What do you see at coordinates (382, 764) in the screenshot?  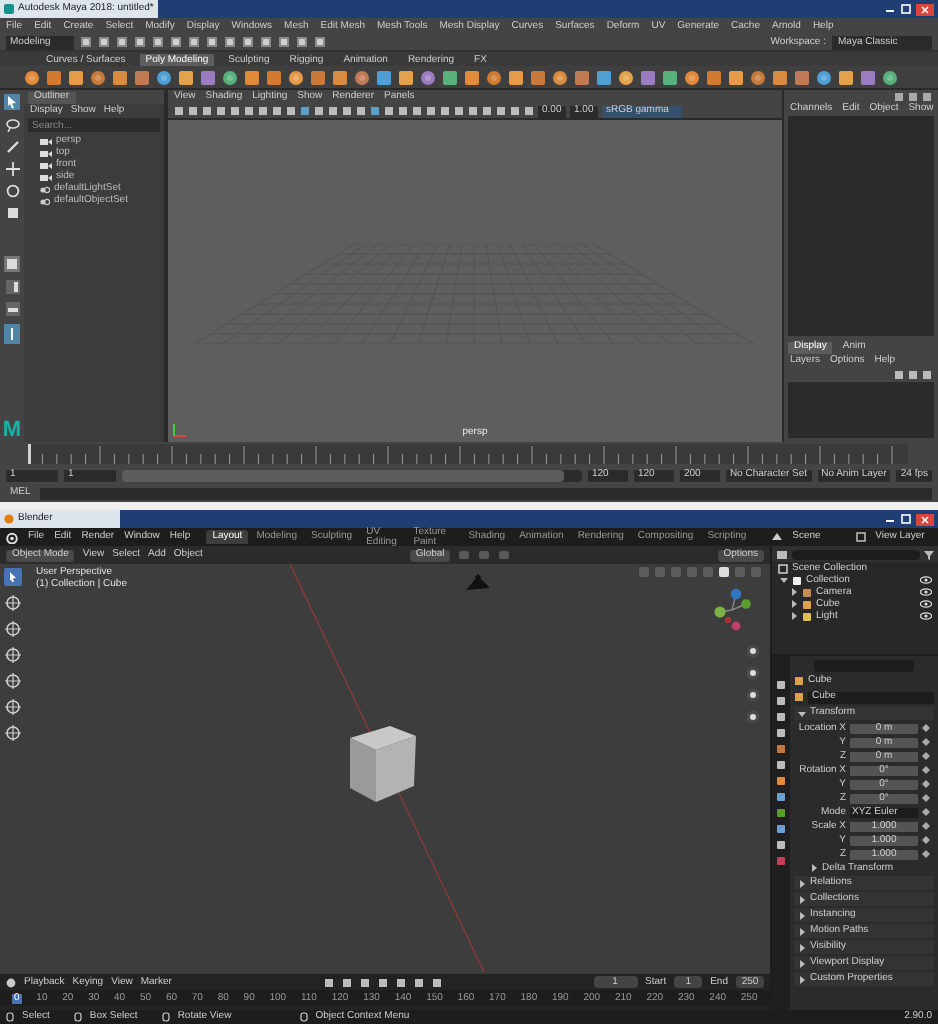 I see `cube-drawing` at bounding box center [382, 764].